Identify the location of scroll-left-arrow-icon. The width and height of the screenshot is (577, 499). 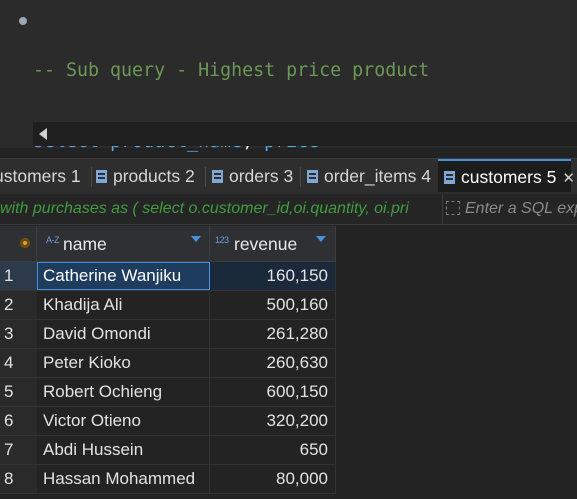
(43, 134).